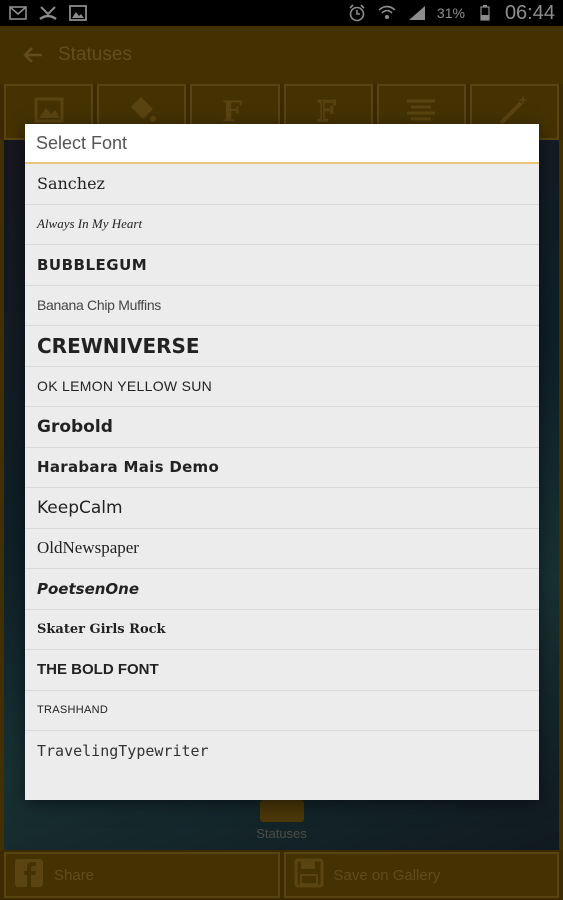  What do you see at coordinates (282, 670) in the screenshot?
I see `font-item-the-bold-font: THE BOLD FONT` at bounding box center [282, 670].